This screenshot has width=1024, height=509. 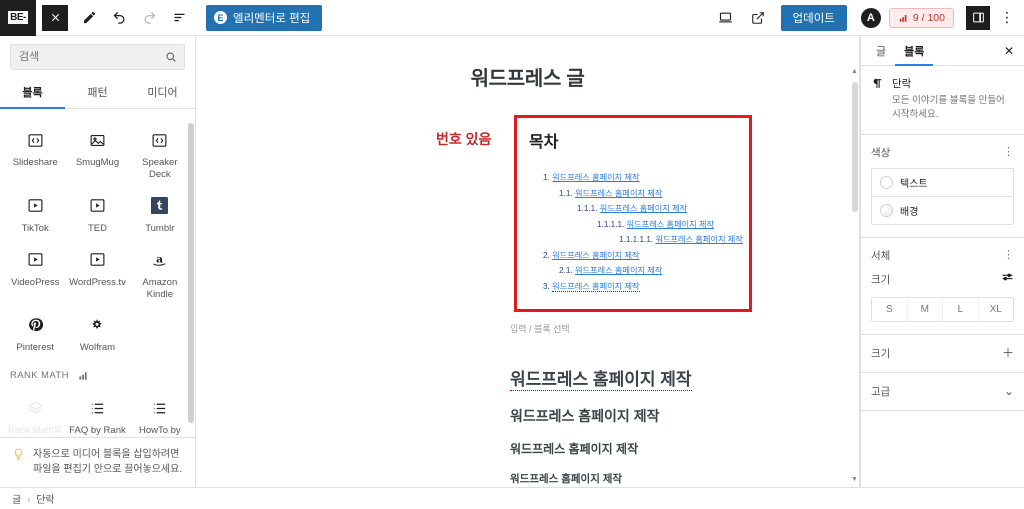 What do you see at coordinates (813, 17) in the screenshot?
I see `update-button: 업데이트` at bounding box center [813, 17].